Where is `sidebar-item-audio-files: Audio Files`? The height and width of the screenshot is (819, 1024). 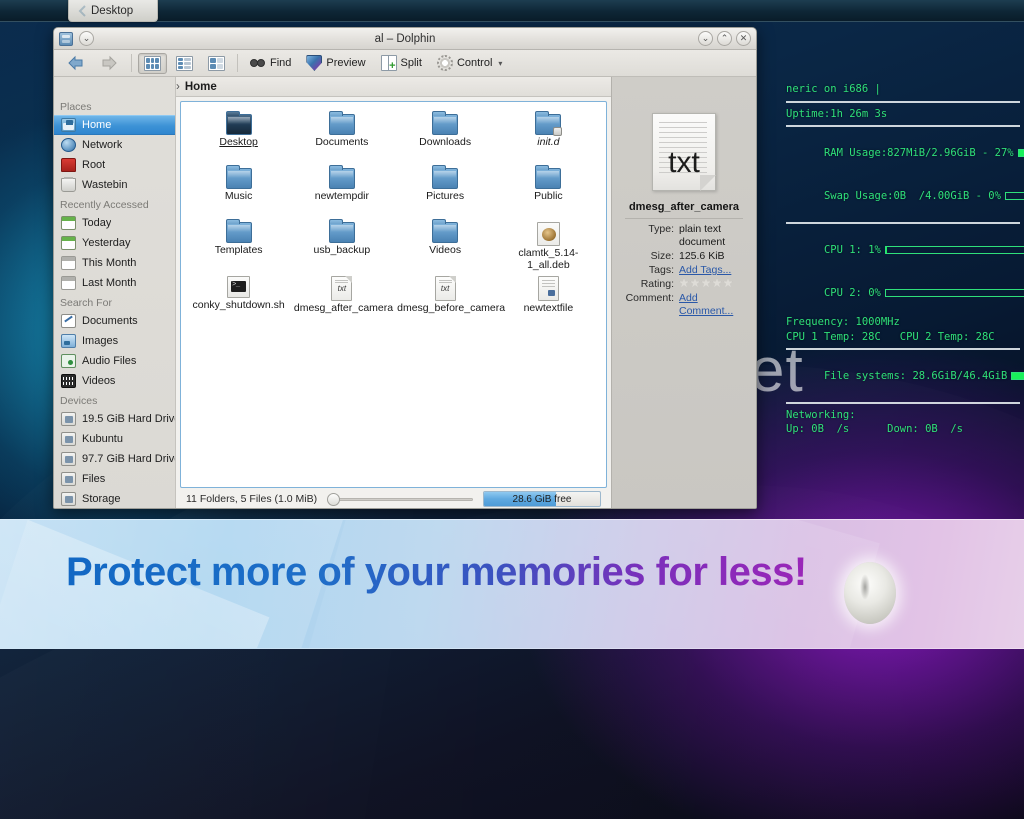 sidebar-item-audio-files: Audio Files is located at coordinates (114, 361).